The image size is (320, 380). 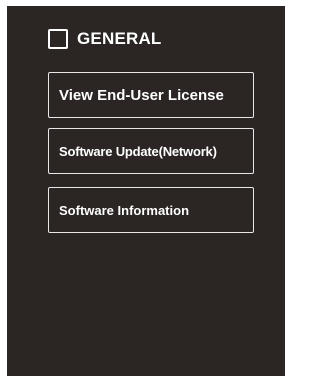 I want to click on software-update-network-button: Software Update(Network), so click(x=151, y=151).